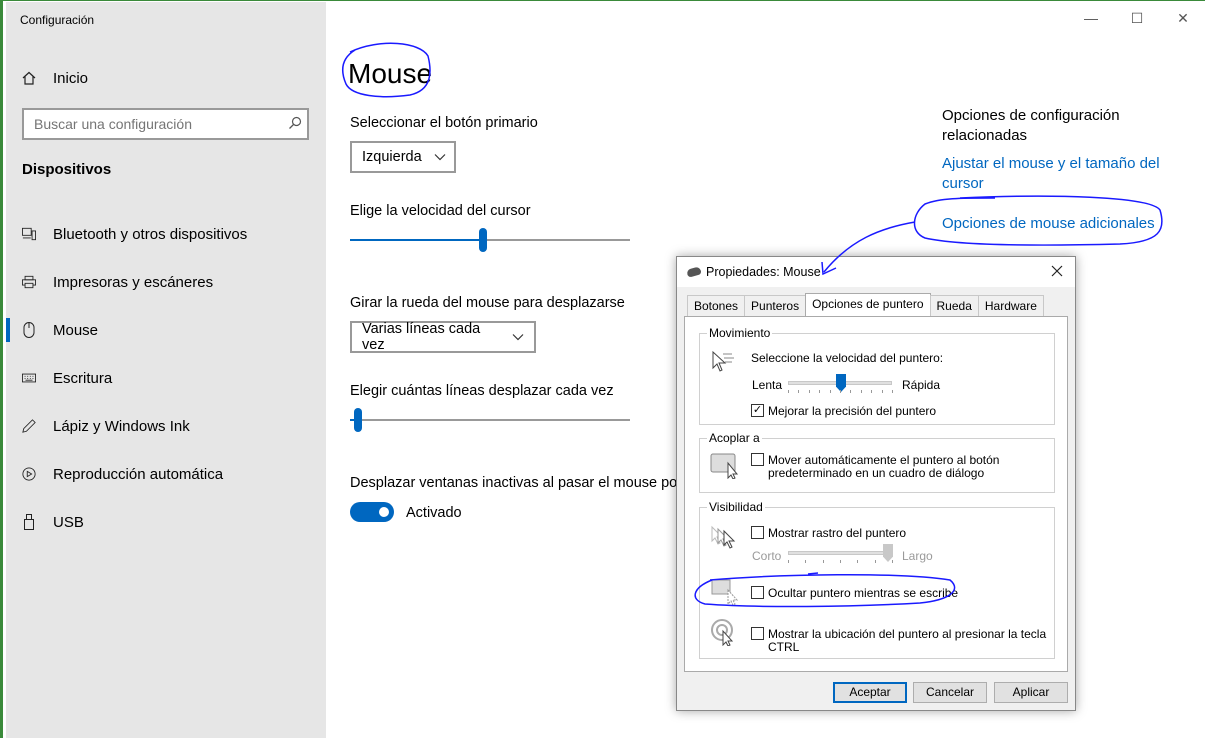  What do you see at coordinates (775, 305) in the screenshot?
I see `tab-pointers: Punteros` at bounding box center [775, 305].